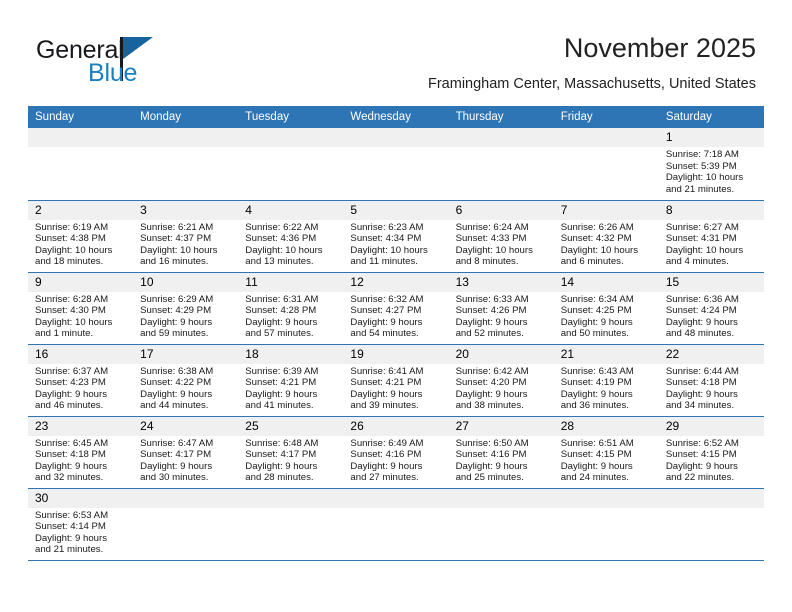  What do you see at coordinates (69, 478) in the screenshot?
I see `daylight-text-line2: and 32 minutes.` at bounding box center [69, 478].